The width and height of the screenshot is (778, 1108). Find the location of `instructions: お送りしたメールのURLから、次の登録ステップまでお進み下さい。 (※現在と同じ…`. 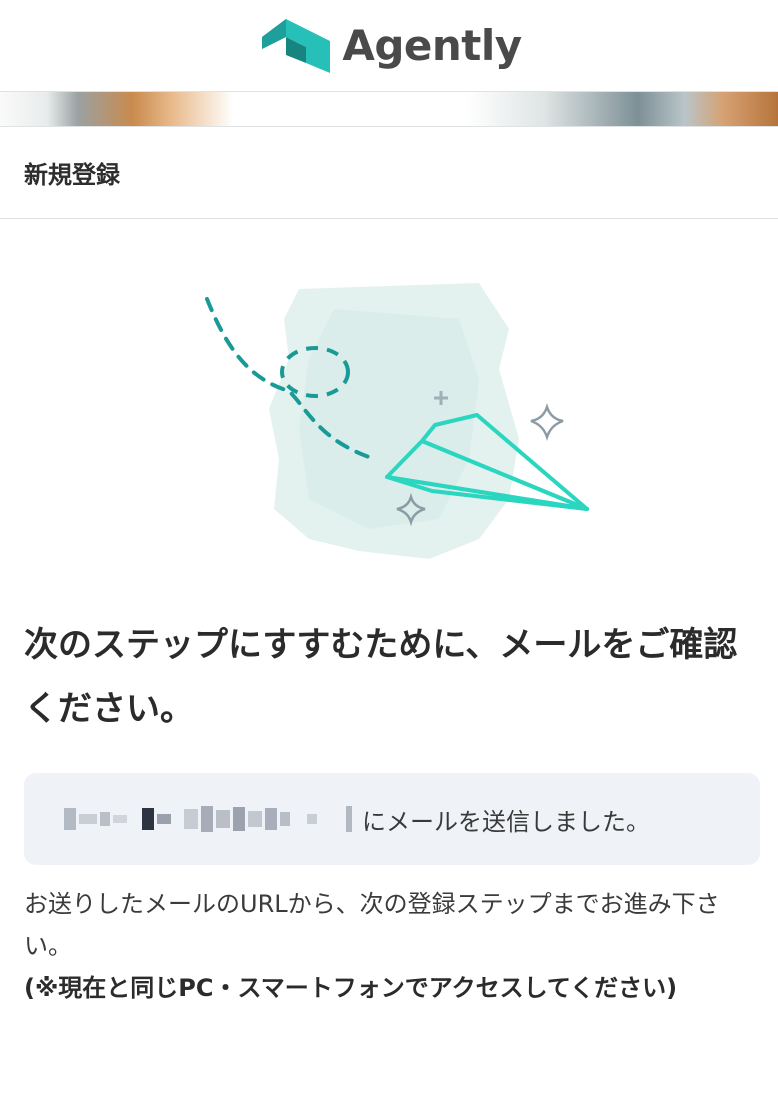

instructions: お送りしたメールのURLから、次の登録ステップまでお進み下さい。 (※現在と同じ… is located at coordinates (389, 937).